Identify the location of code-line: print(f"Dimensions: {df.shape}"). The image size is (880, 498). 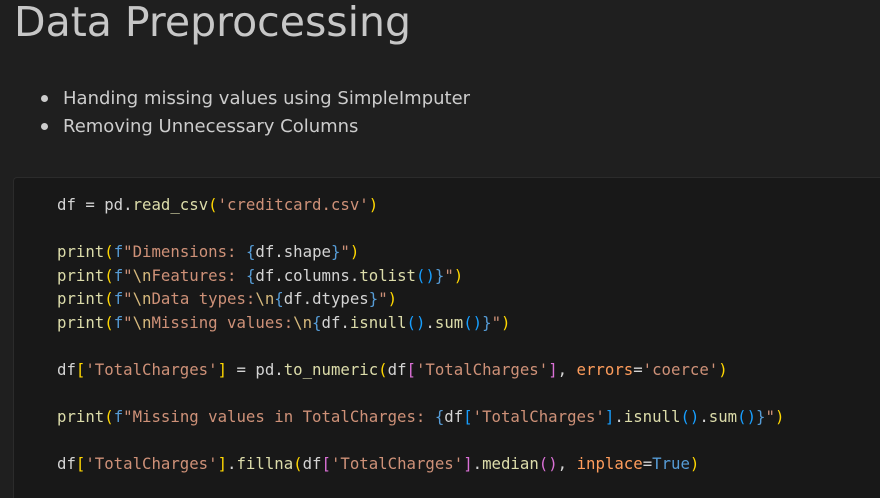
(208, 251).